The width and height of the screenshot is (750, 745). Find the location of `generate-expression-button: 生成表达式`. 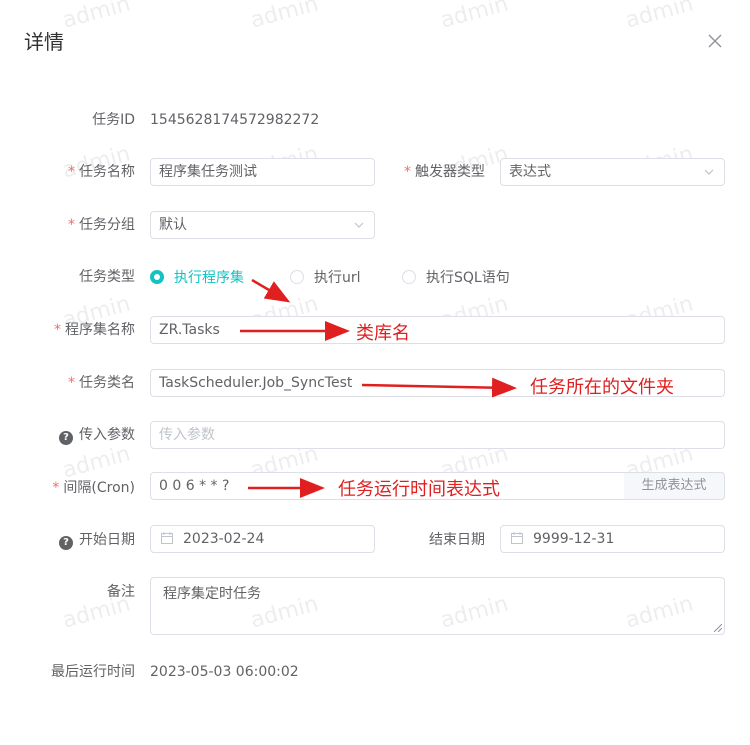

generate-expression-button: 生成表达式 is located at coordinates (674, 486).